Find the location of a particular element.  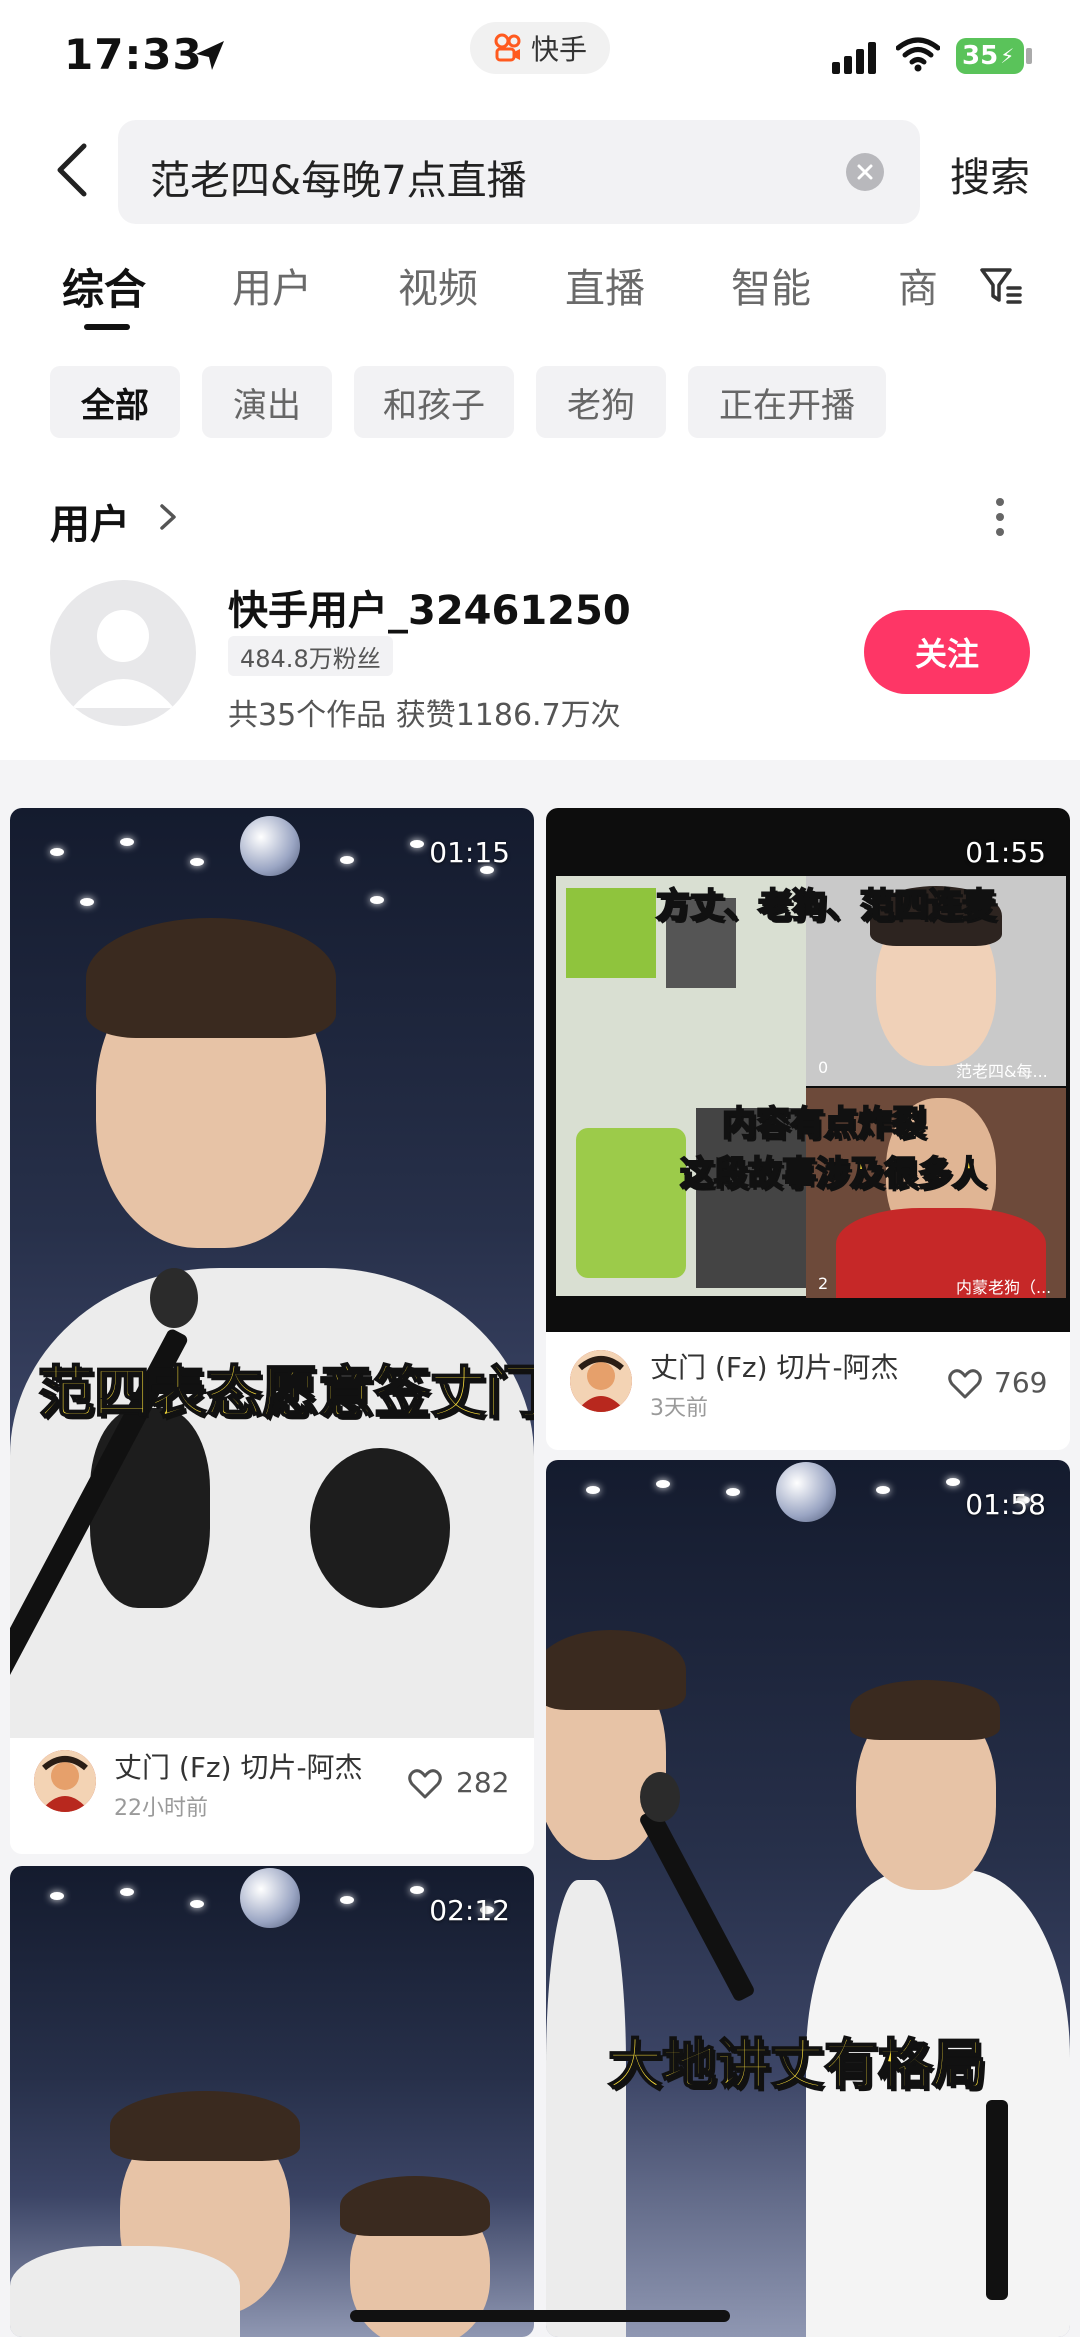

tab-users: 用户 is located at coordinates (272, 285).